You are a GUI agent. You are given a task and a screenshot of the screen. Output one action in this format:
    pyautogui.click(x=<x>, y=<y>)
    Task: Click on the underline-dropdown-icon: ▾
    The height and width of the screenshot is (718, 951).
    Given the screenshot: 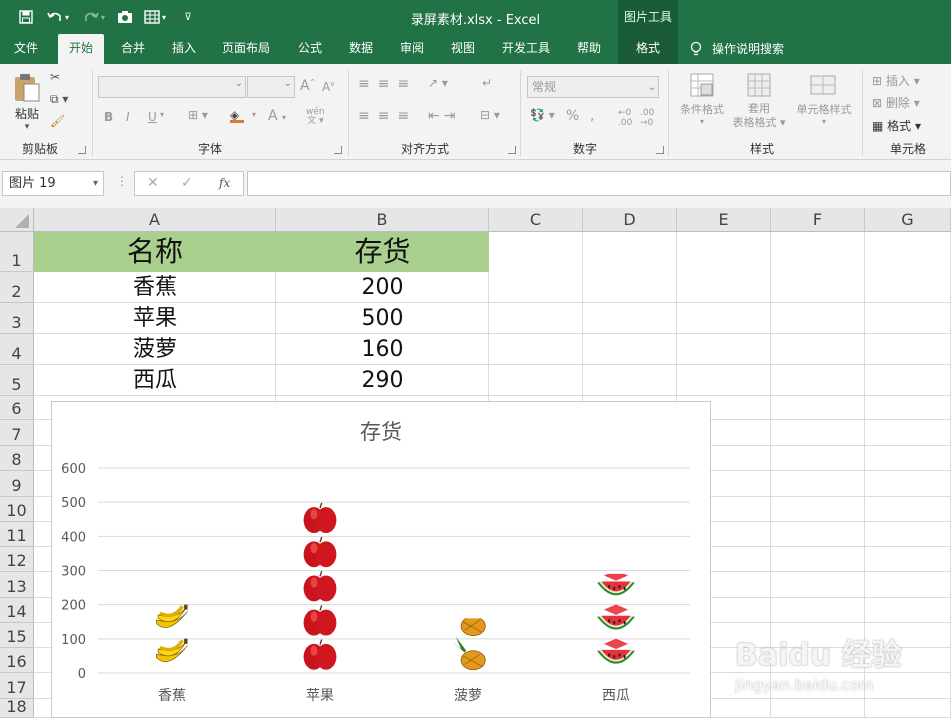 What is the action you would take?
    pyautogui.click(x=162, y=114)
    